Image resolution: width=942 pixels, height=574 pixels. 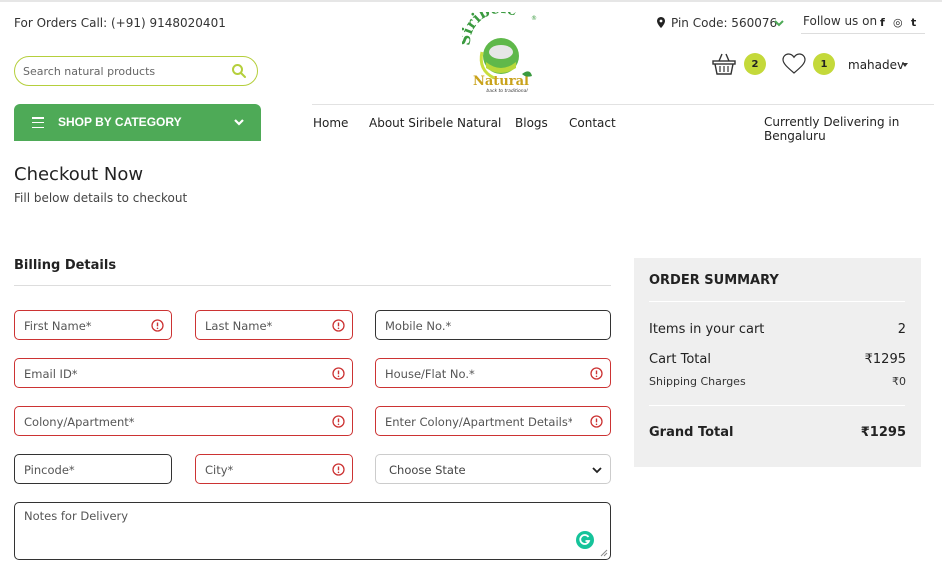 What do you see at coordinates (882, 22) in the screenshot?
I see `facebook-icon: f` at bounding box center [882, 22].